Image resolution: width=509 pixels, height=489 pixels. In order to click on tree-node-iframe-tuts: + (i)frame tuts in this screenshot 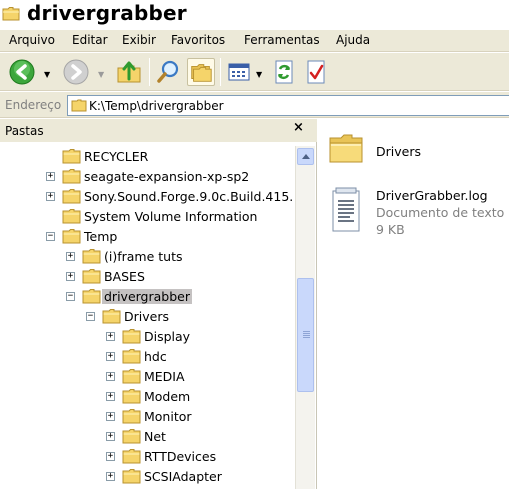, I will do `click(147, 257)`.